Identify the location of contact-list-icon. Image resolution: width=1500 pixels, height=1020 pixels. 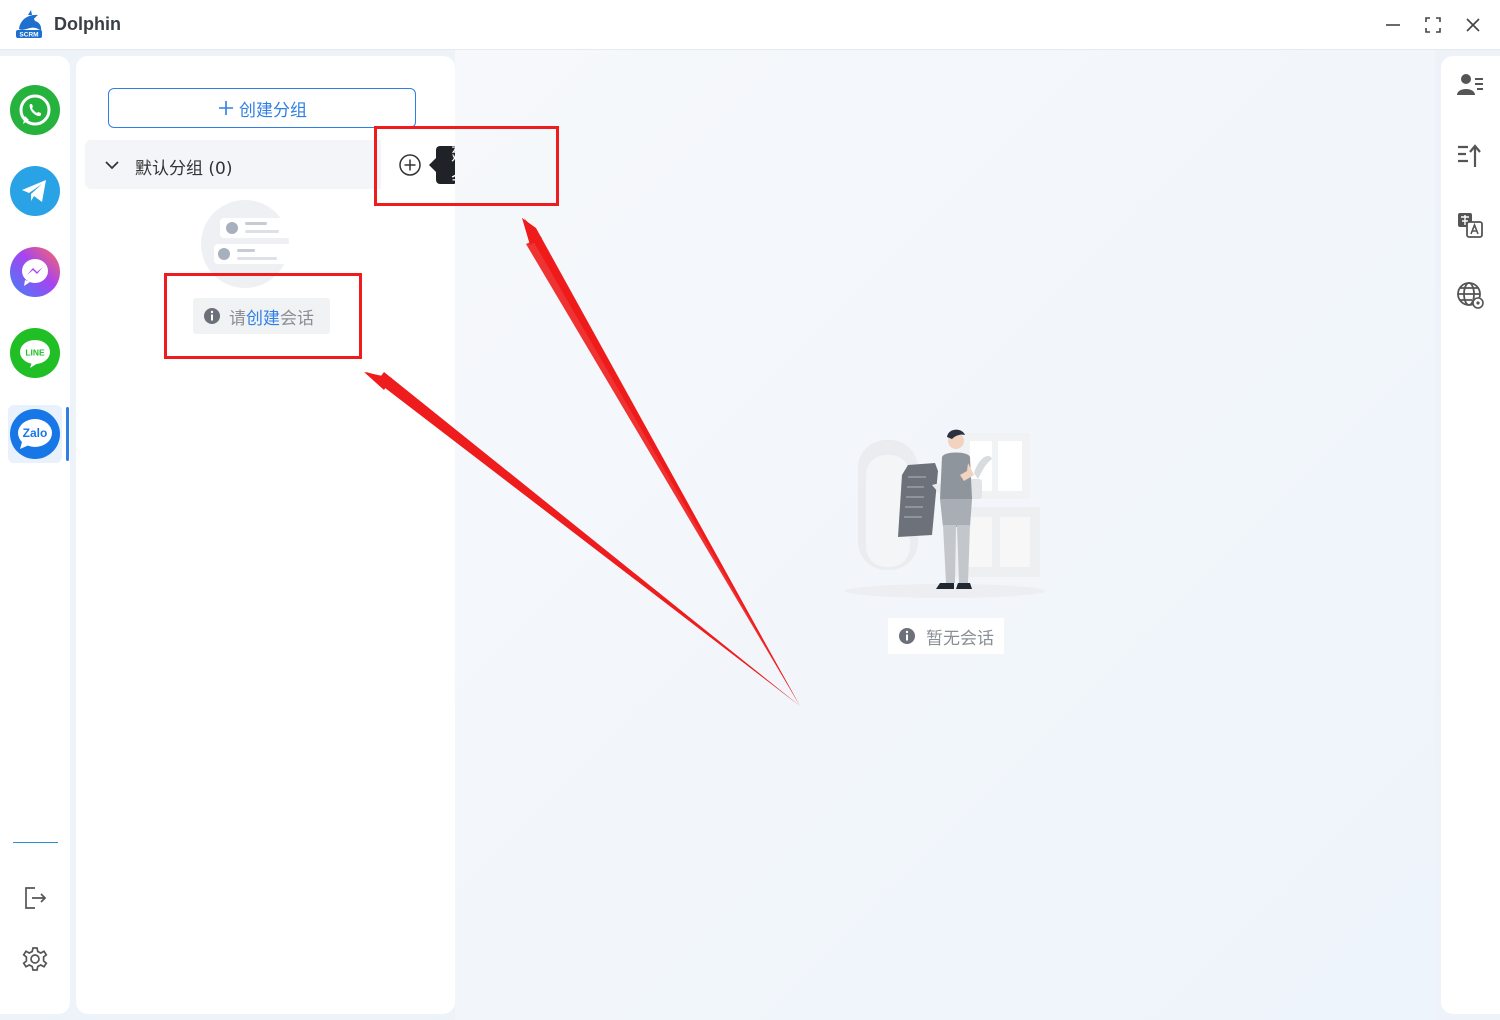
(1470, 84).